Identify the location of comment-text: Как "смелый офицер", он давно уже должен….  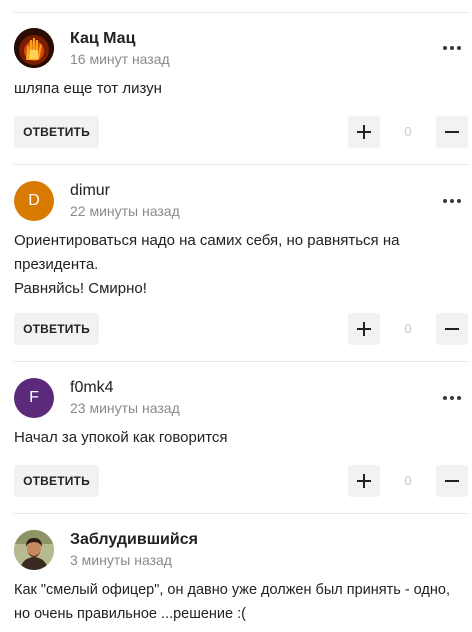
(239, 602).